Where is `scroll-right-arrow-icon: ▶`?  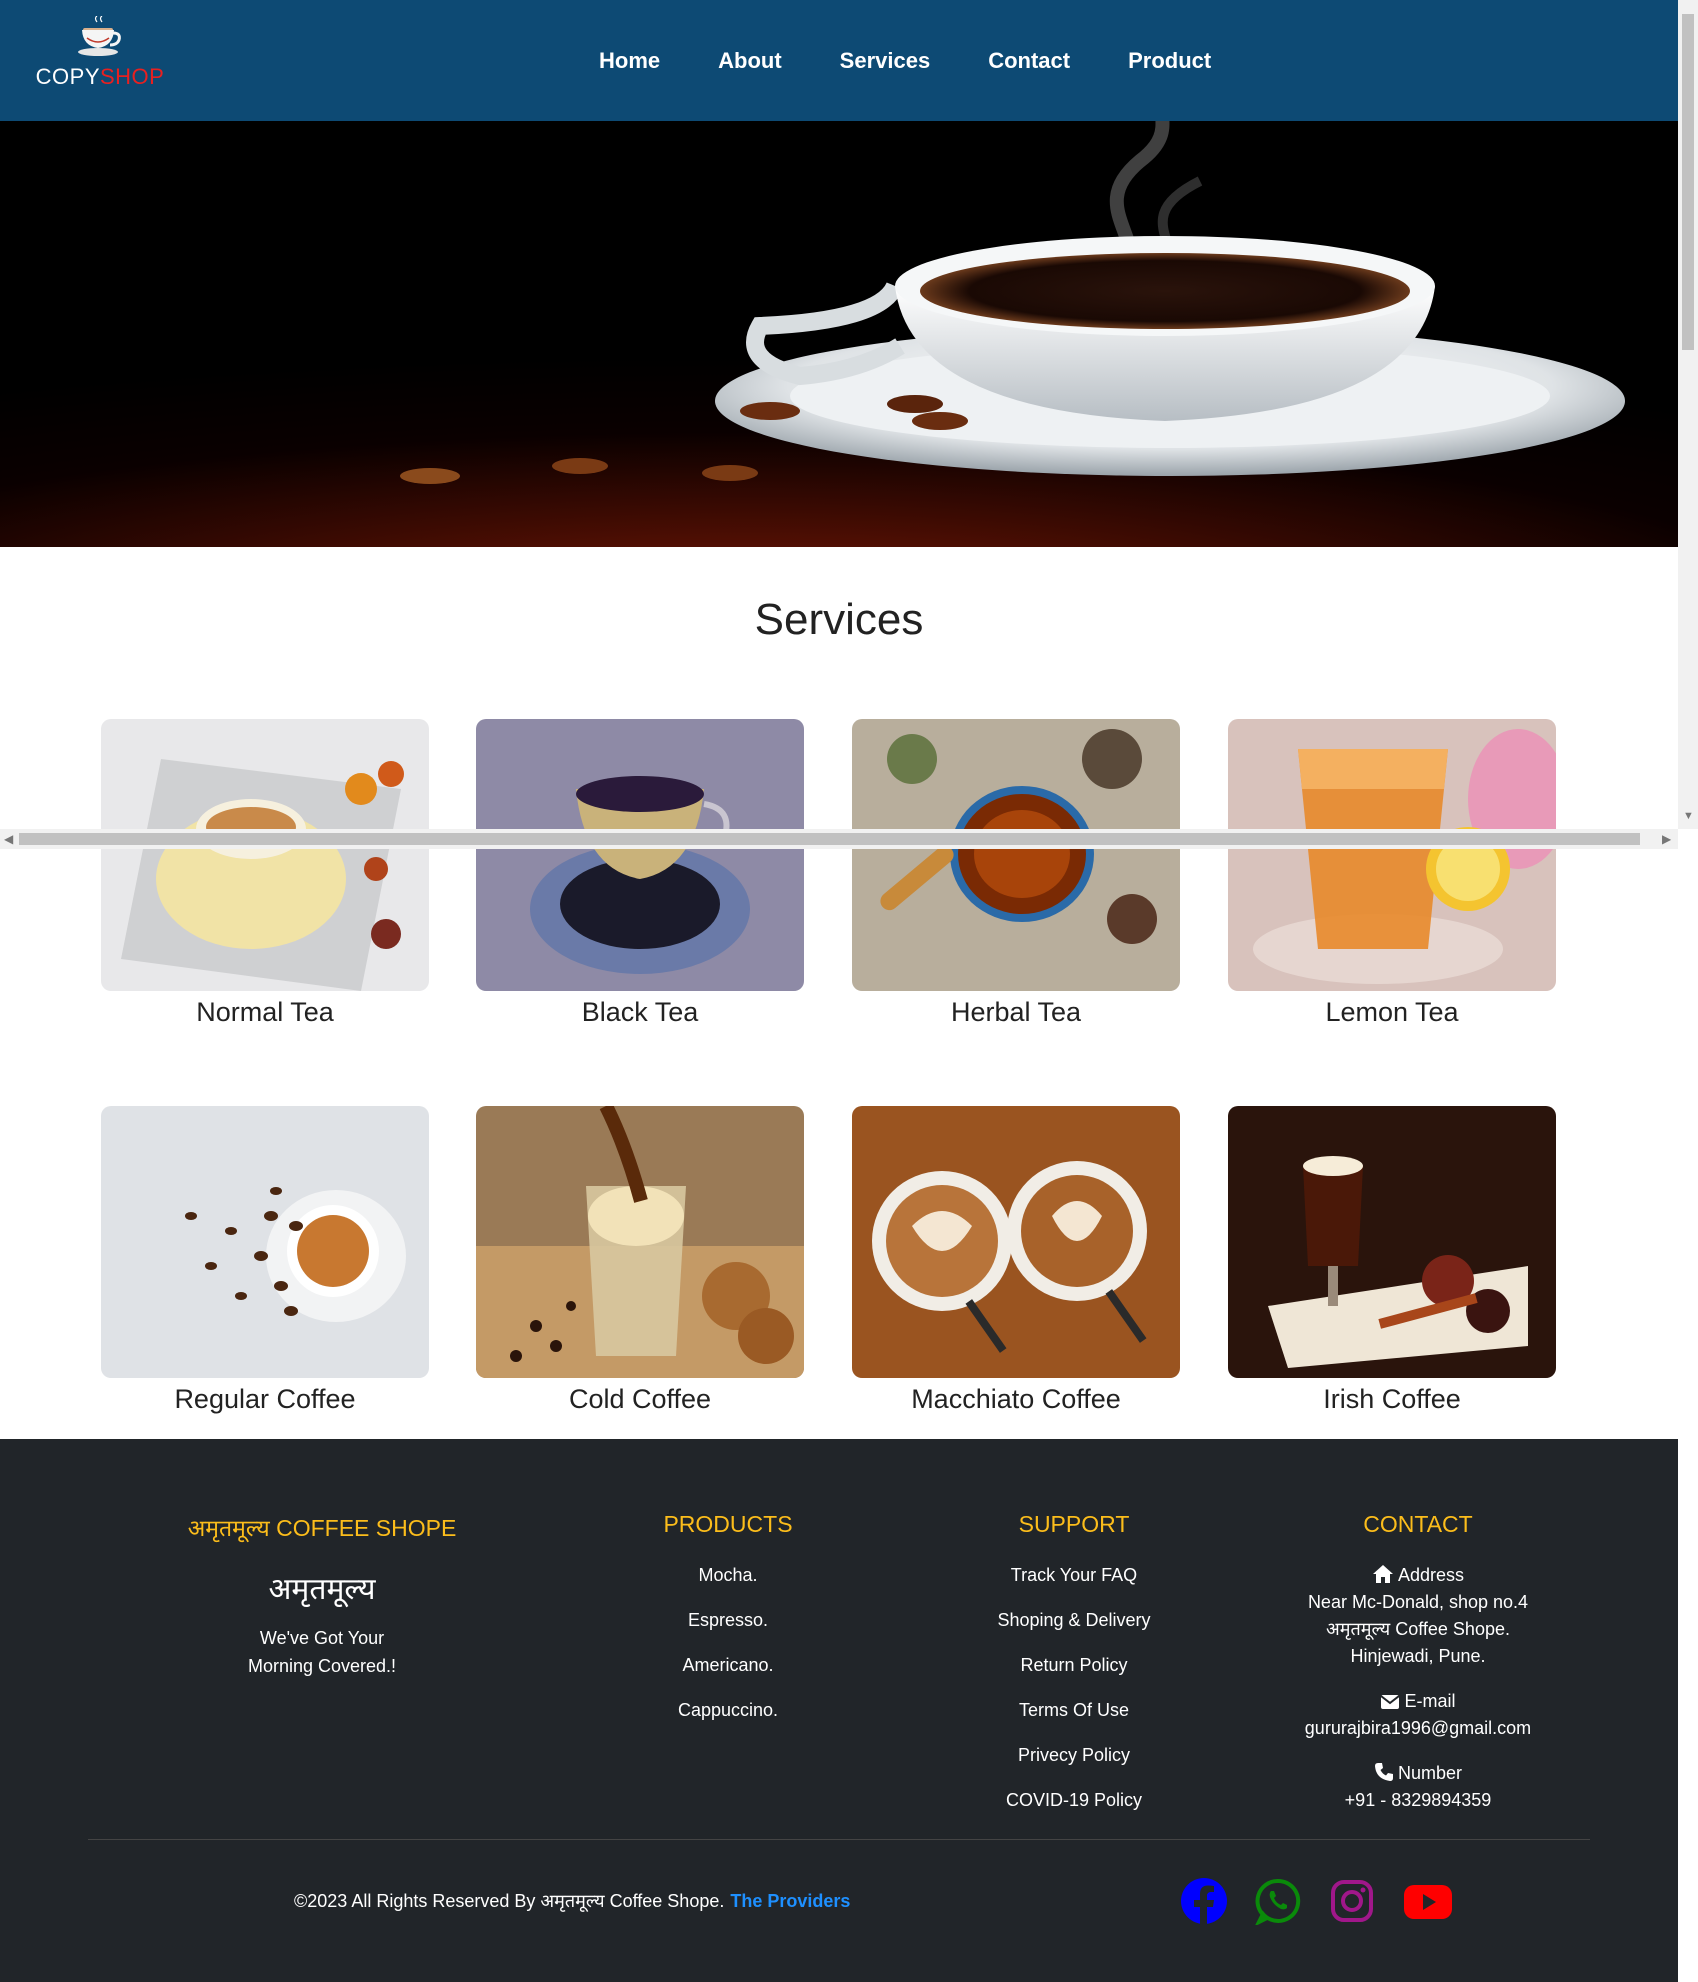
scroll-right-arrow-icon: ▶ is located at coordinates (1666, 839).